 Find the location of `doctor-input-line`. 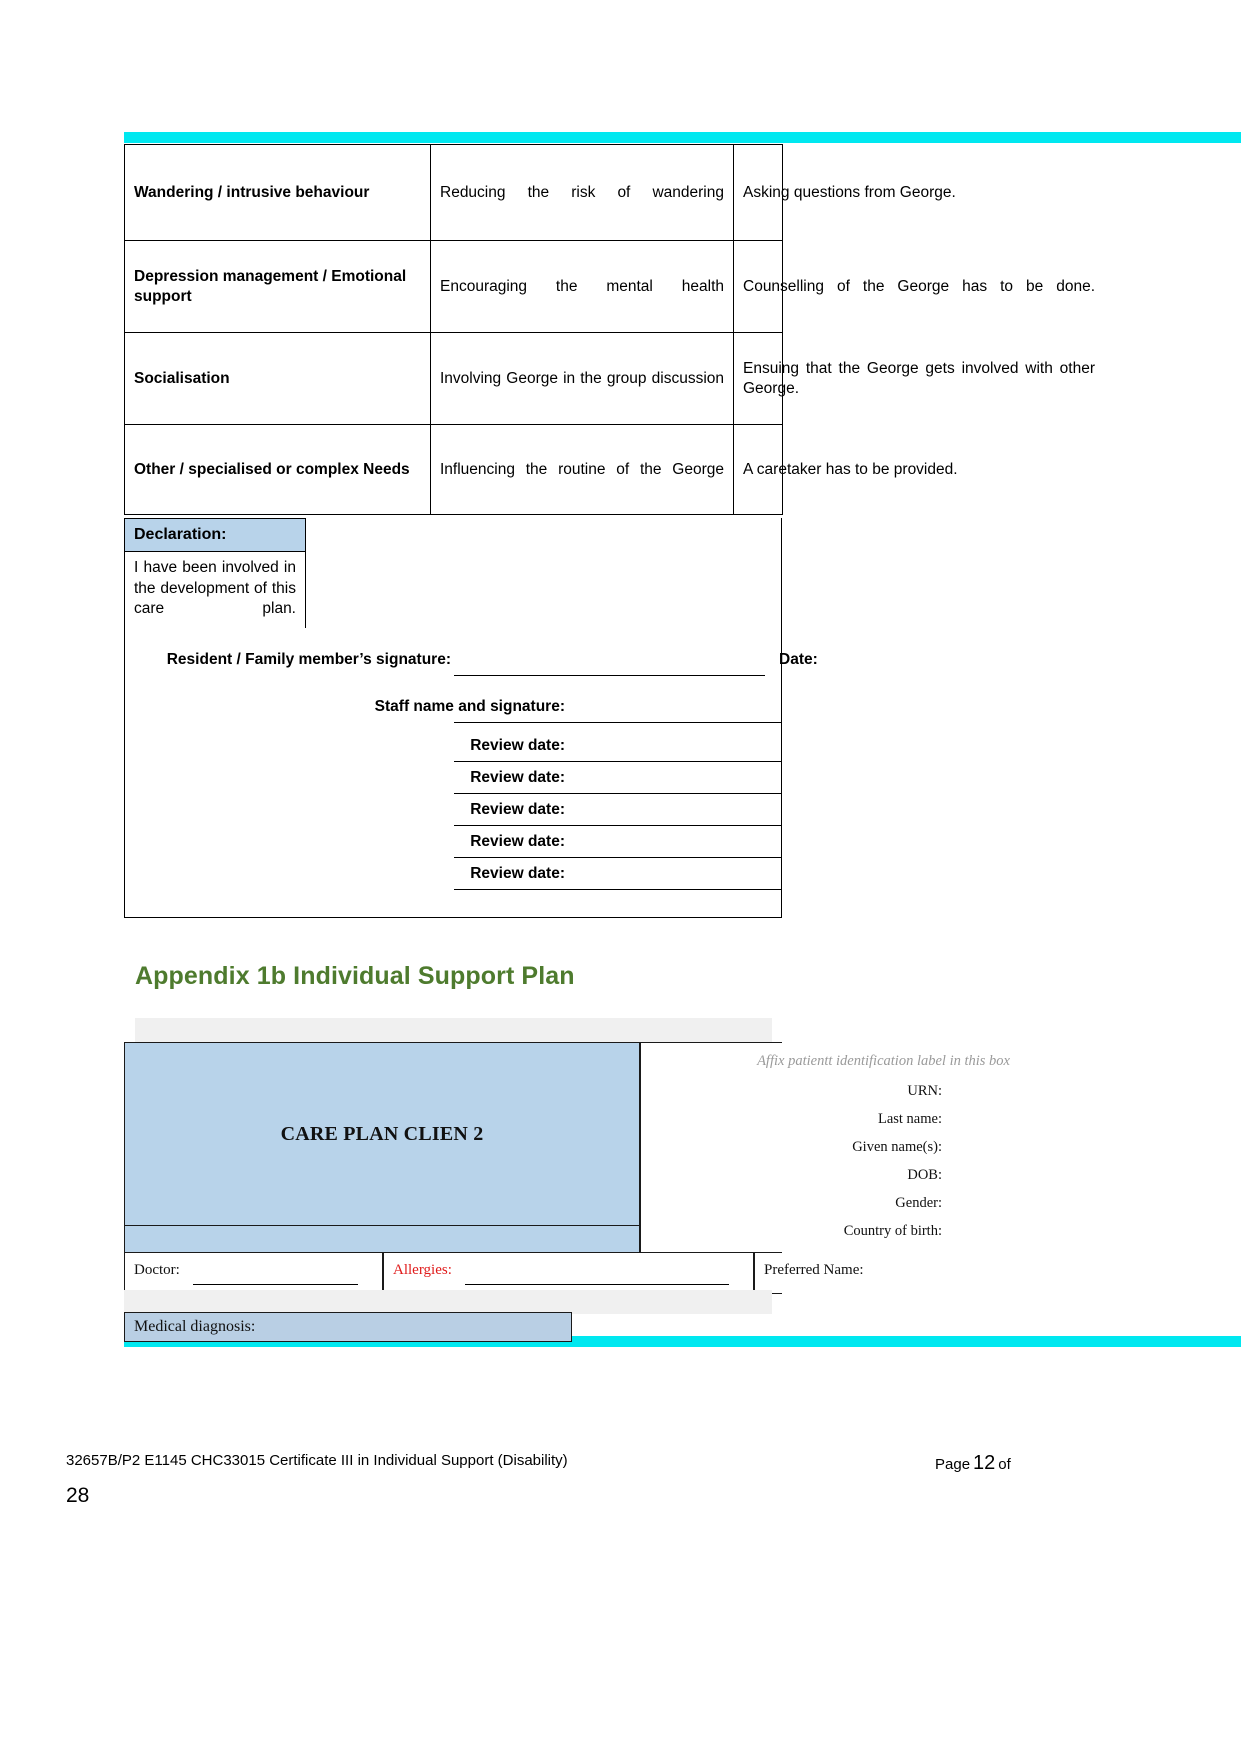

doctor-input-line is located at coordinates (275, 1284).